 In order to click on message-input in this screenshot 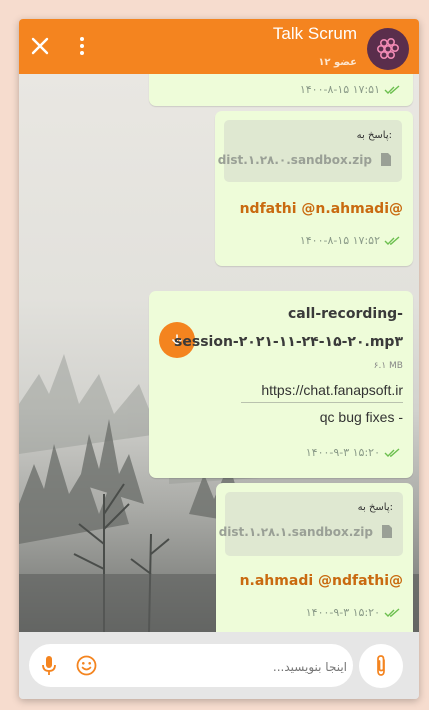, I will do `click(231, 666)`.